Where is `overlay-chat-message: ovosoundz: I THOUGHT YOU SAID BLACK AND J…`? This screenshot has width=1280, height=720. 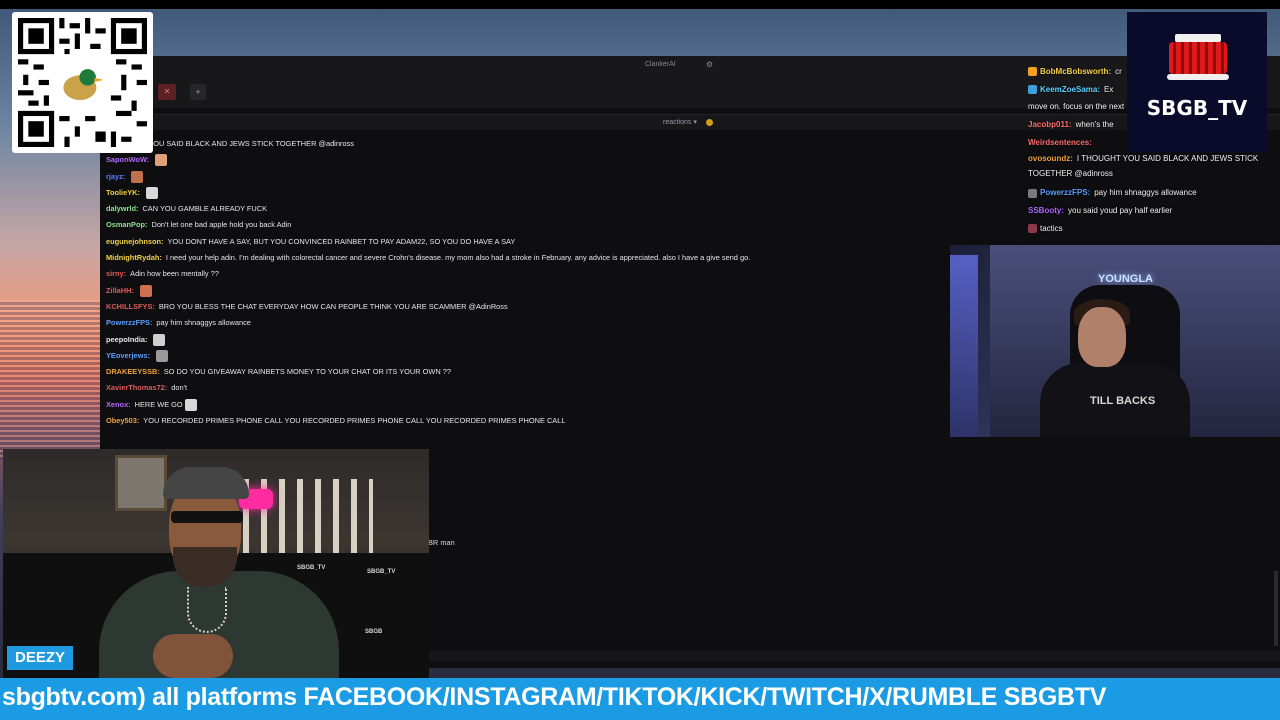 overlay-chat-message: ovosoundz: I THOUGHT YOU SAID BLACK AND J… is located at coordinates (1153, 167).